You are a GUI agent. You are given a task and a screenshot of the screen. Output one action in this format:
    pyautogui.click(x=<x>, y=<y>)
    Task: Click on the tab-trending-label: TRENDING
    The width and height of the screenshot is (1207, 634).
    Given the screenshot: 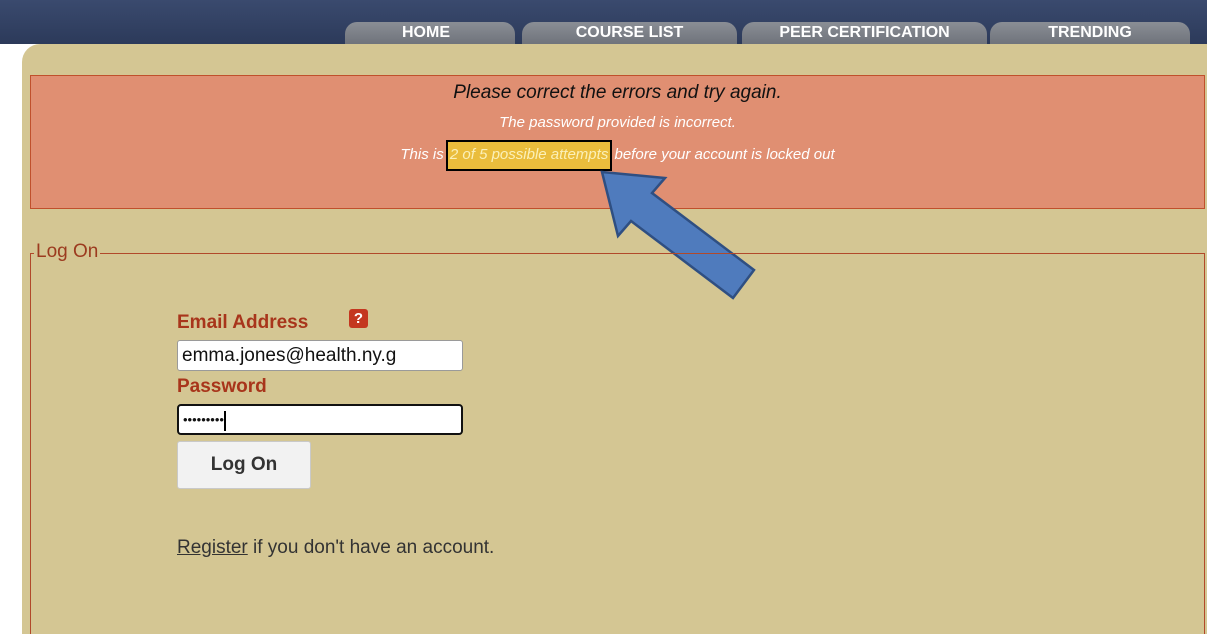 What is the action you would take?
    pyautogui.click(x=1090, y=32)
    